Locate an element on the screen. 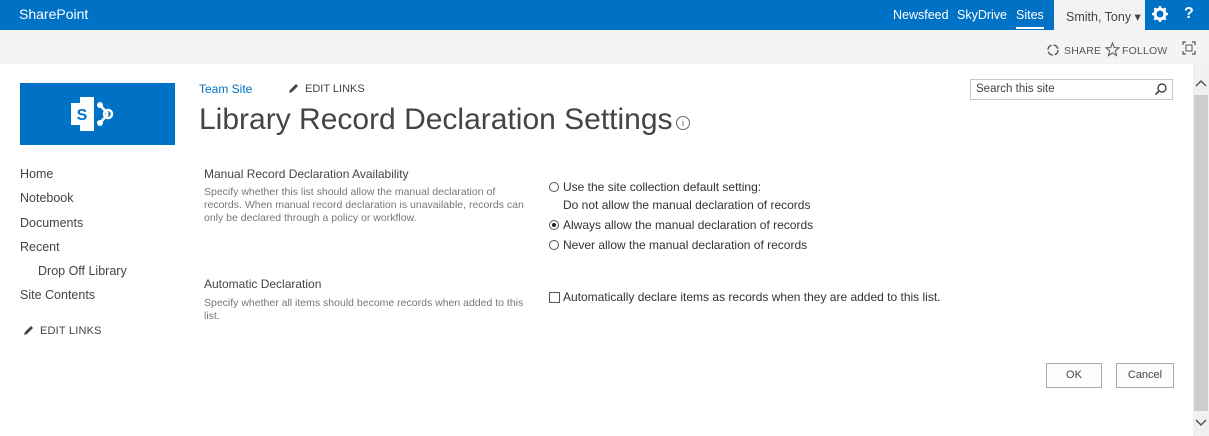 This screenshot has height=436, width=1209. search-input: Search this site is located at coordinates (1071, 89).